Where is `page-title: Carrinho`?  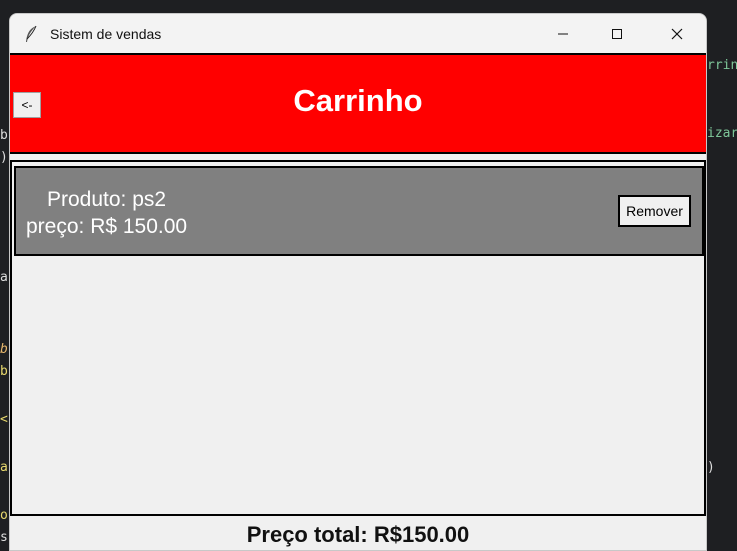 page-title: Carrinho is located at coordinates (358, 100).